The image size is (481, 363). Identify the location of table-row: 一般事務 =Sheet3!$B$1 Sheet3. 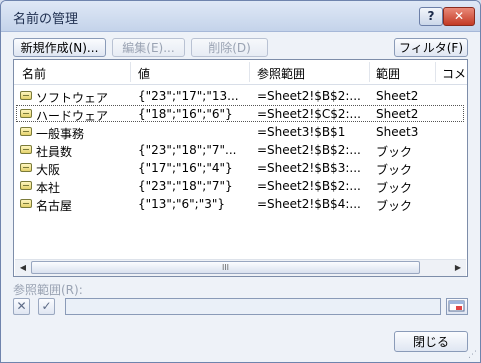
(240, 132).